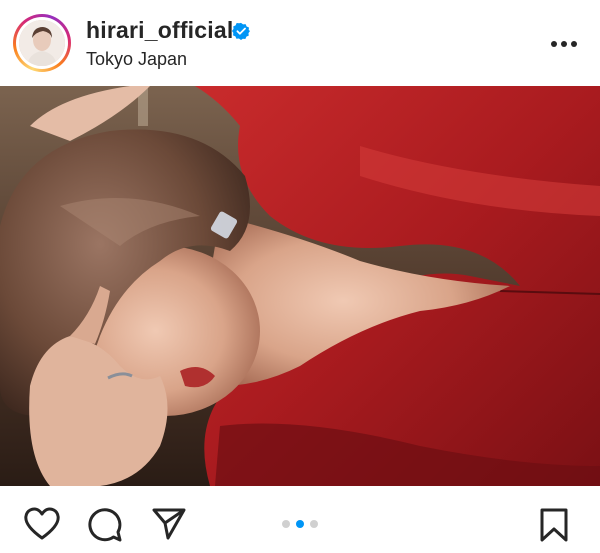  Describe the element at coordinates (159, 30) in the screenshot. I see `username: hirari_official` at that location.